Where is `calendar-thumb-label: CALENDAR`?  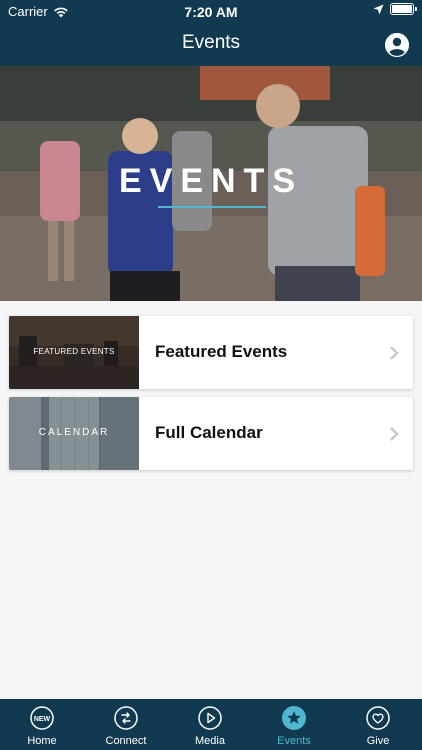 calendar-thumb-label: CALENDAR is located at coordinates (74, 432).